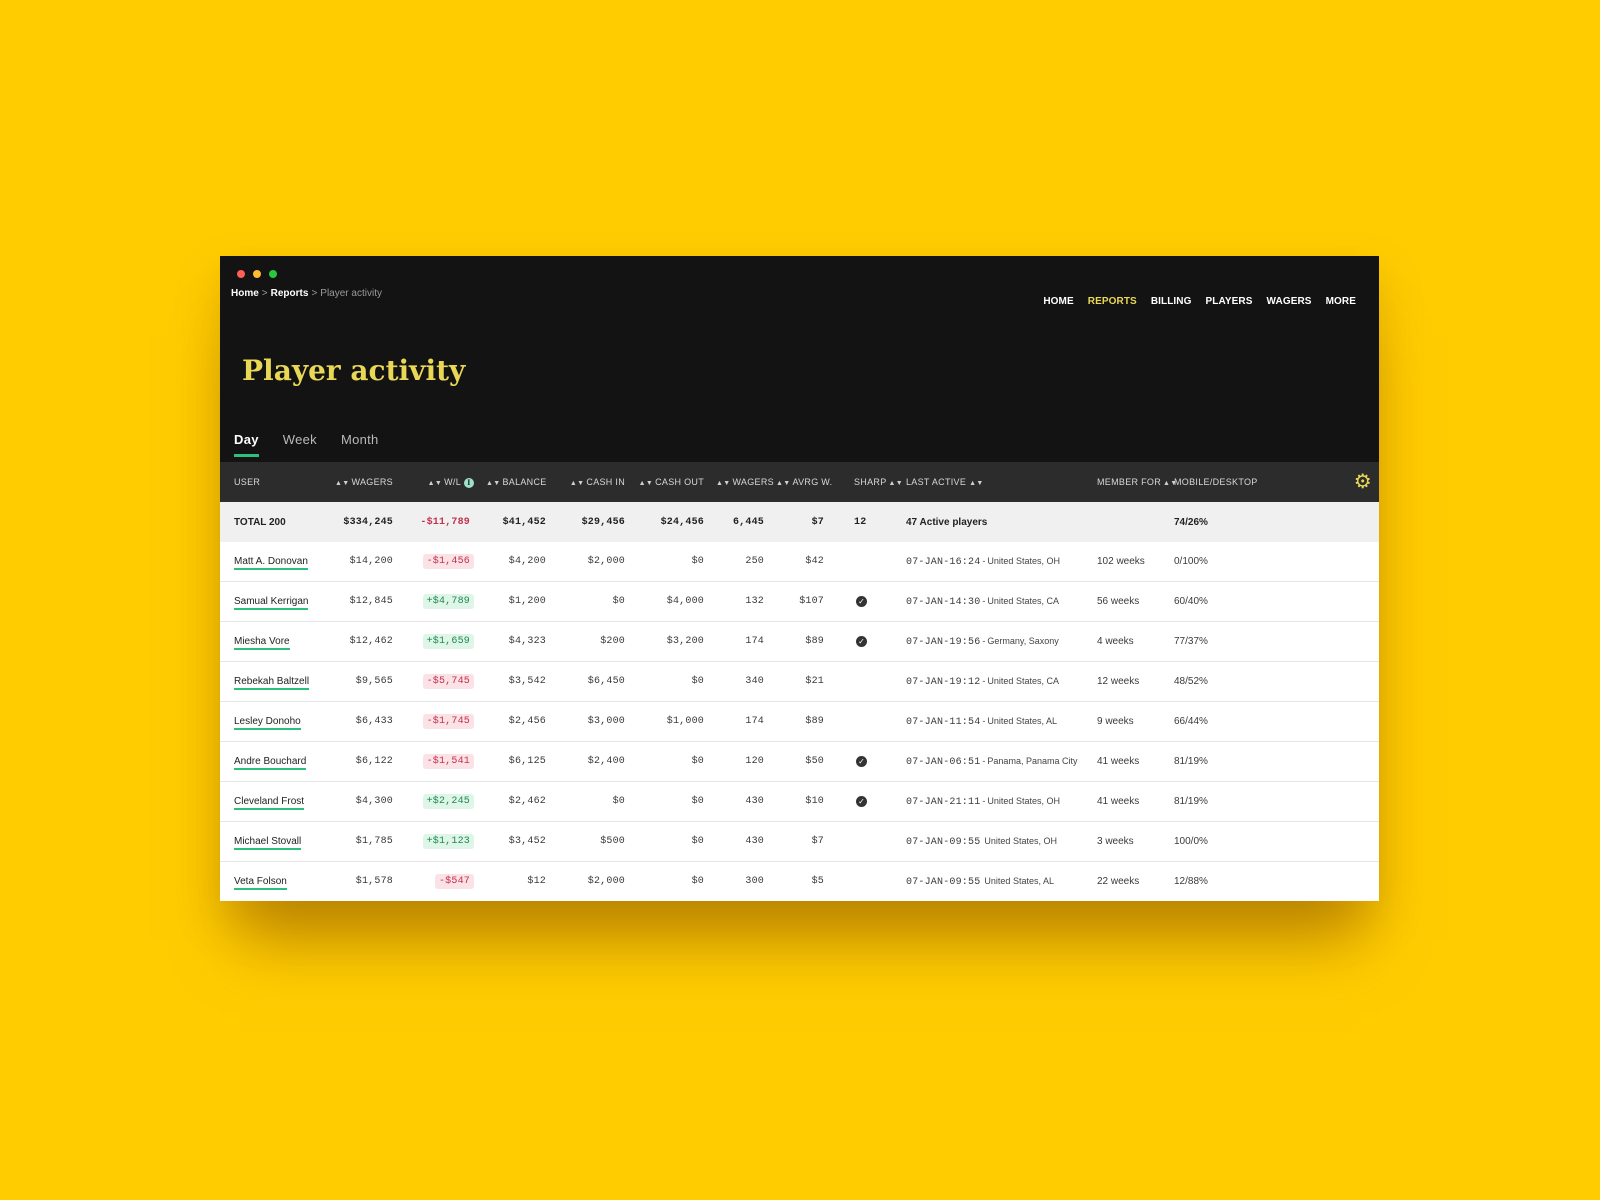 The image size is (1600, 1200). What do you see at coordinates (246, 444) in the screenshot?
I see `tab-day: Day` at bounding box center [246, 444].